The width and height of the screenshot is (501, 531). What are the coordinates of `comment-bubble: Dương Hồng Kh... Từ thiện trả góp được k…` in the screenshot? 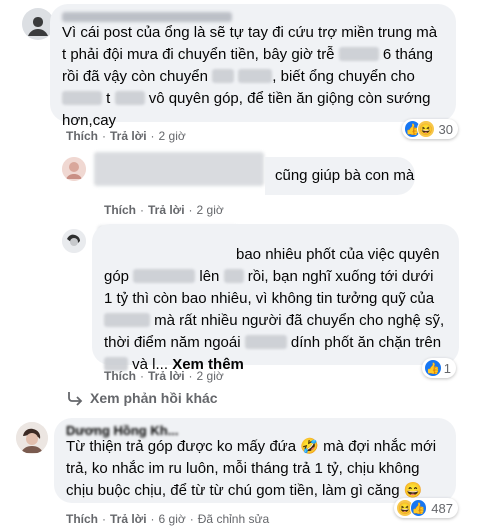 It's located at (255, 460).